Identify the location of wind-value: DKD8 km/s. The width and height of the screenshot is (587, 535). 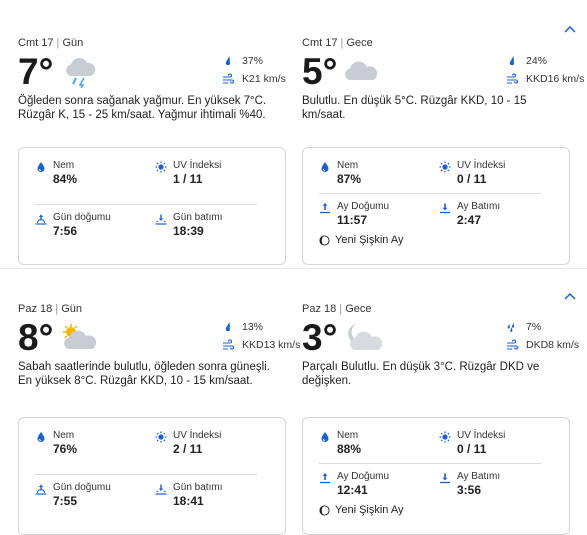
(553, 345).